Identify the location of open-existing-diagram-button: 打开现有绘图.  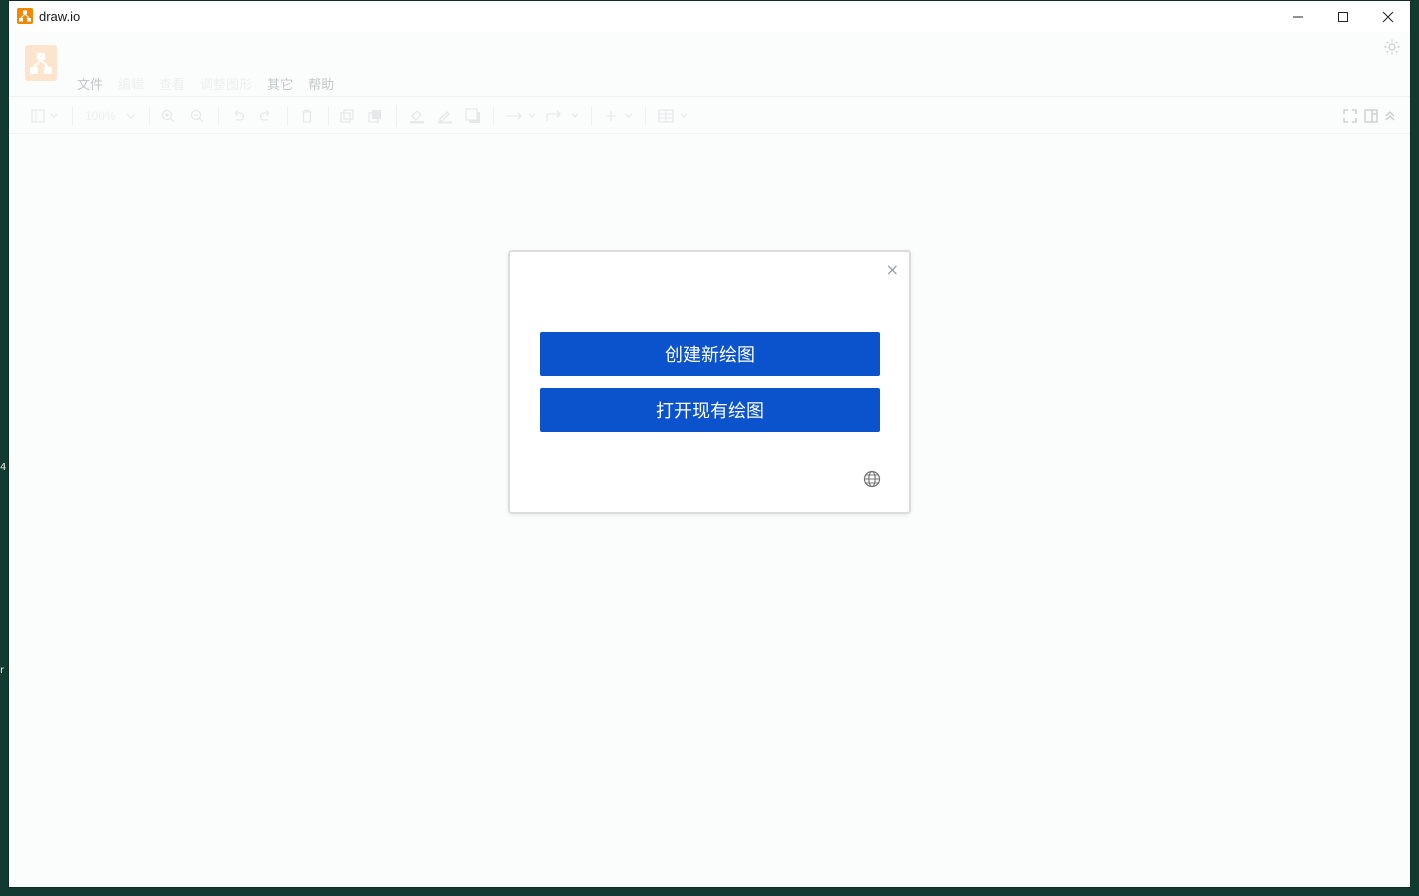
(710, 410).